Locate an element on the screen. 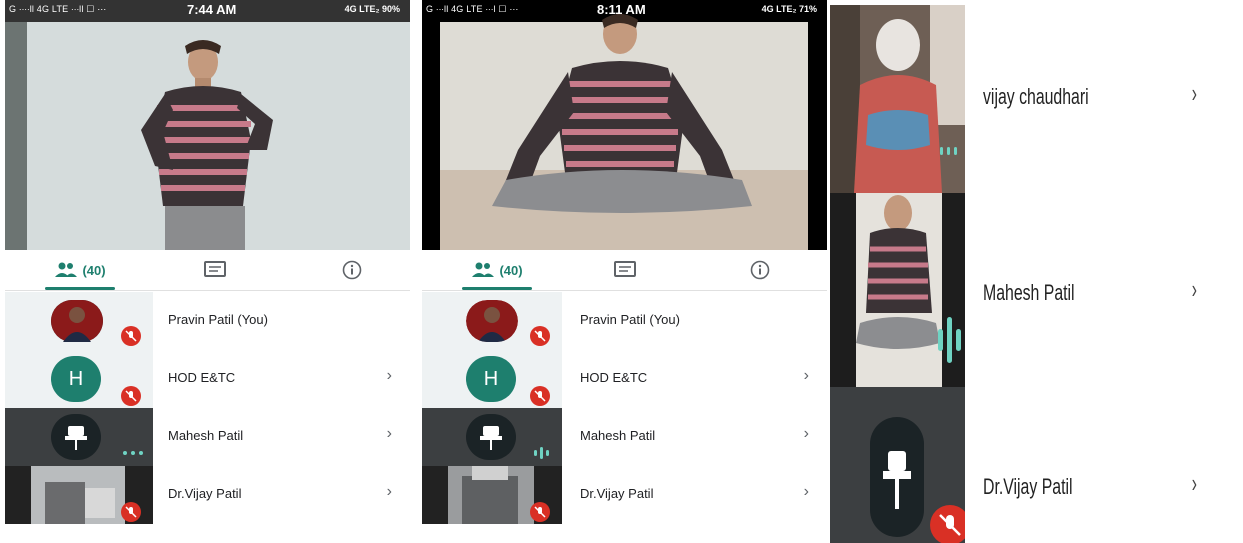 The image size is (1243, 543). status-time: 7:44 AM is located at coordinates (212, 9).